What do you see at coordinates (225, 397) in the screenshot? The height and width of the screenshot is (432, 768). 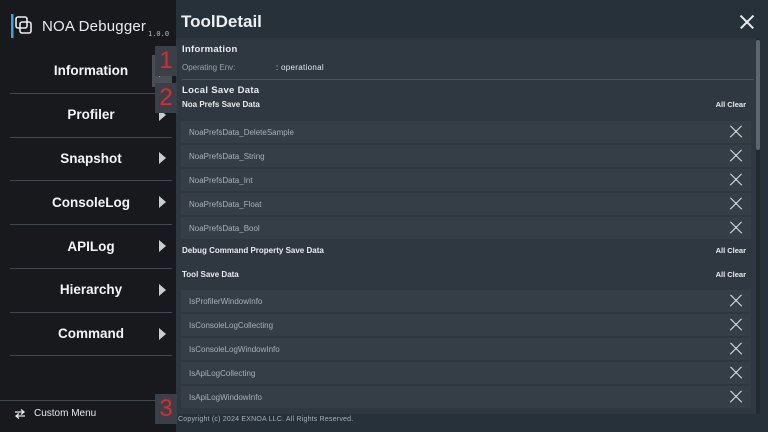 I see `save-key-name: IsApiLogWindowInfo` at bounding box center [225, 397].